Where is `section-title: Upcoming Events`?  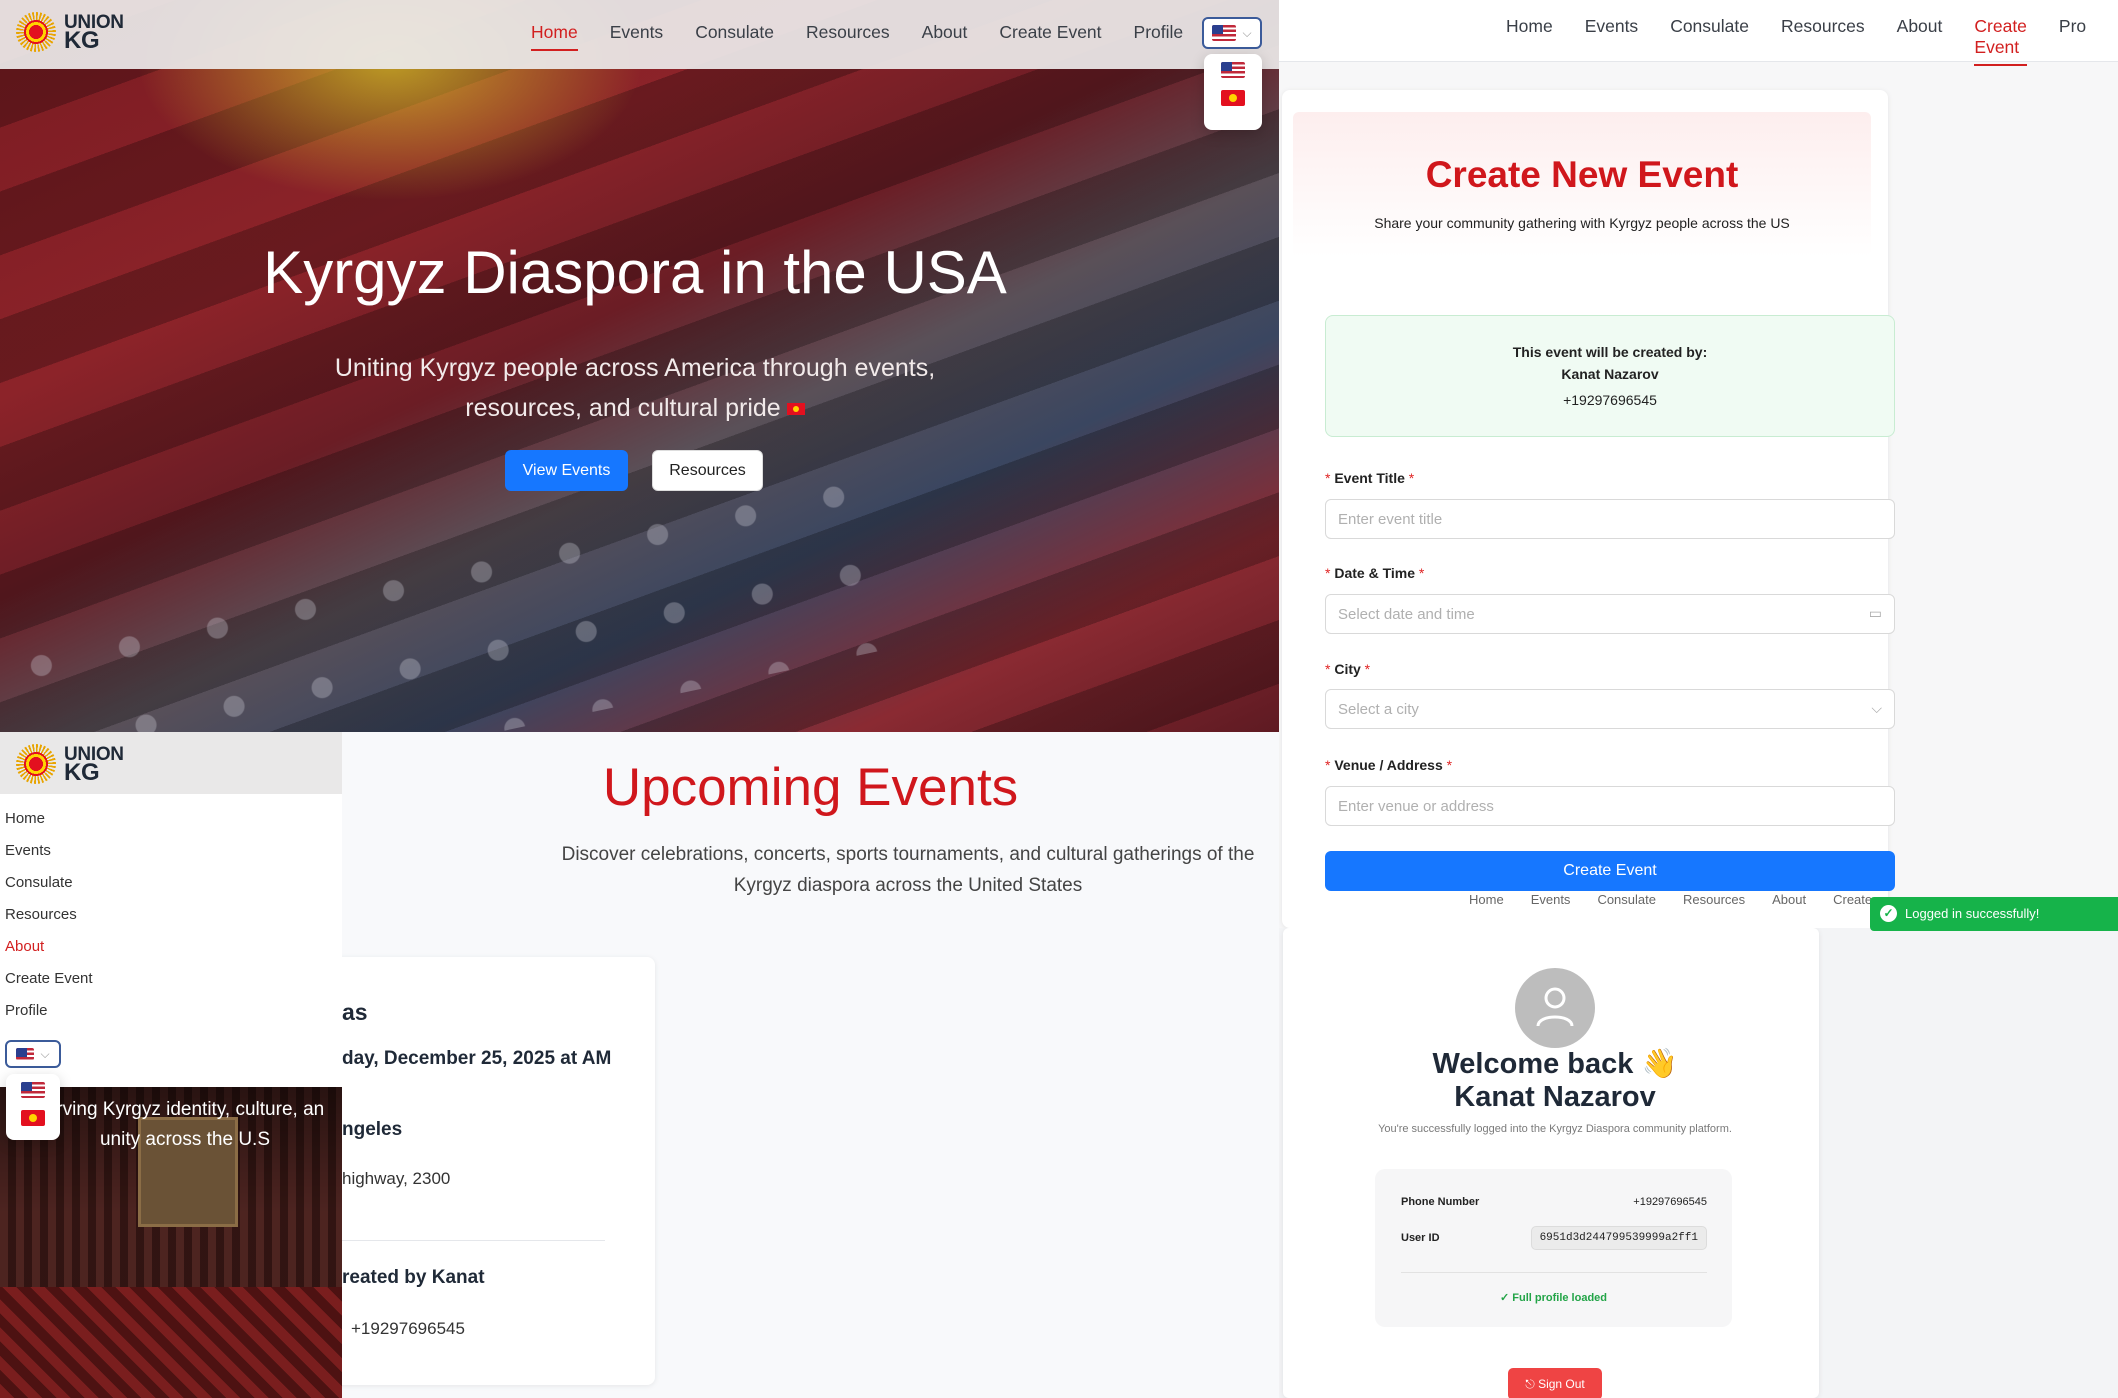 section-title: Upcoming Events is located at coordinates (810, 787).